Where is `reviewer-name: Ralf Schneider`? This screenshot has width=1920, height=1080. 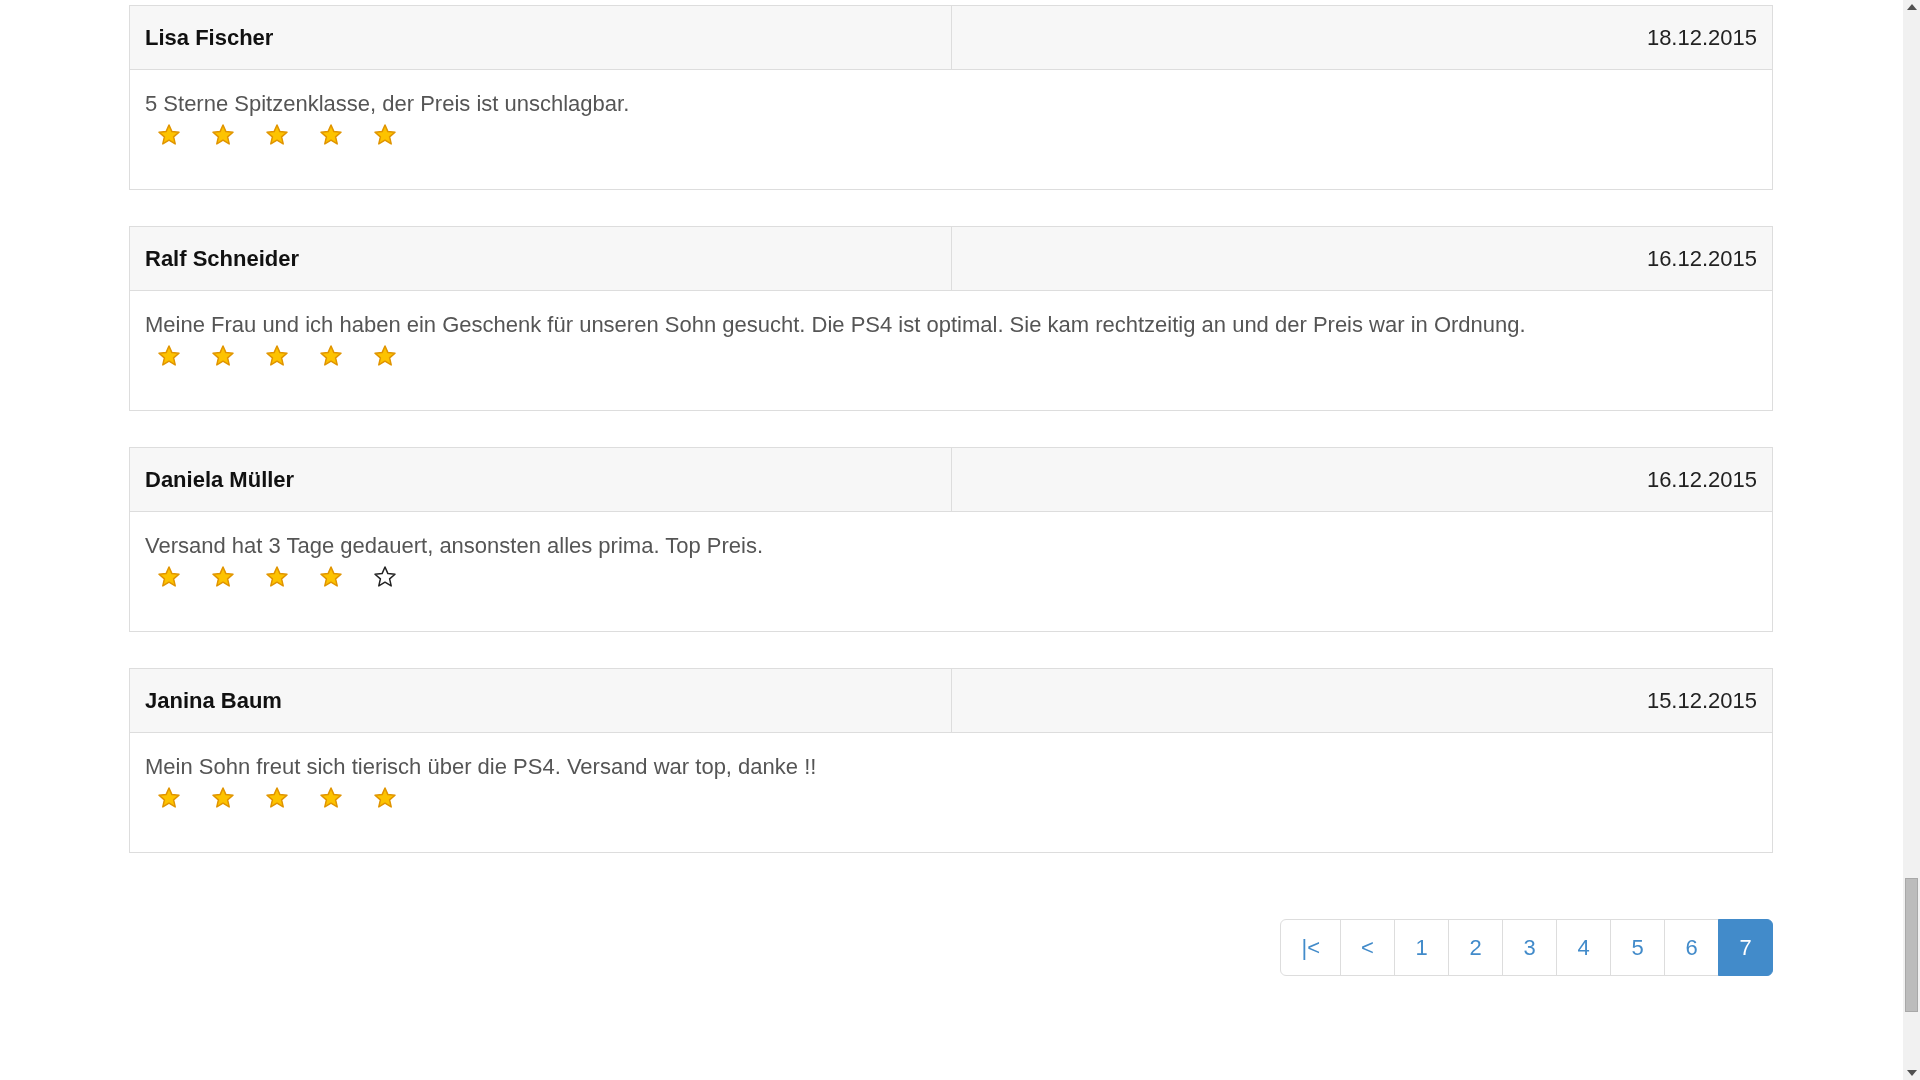 reviewer-name: Ralf Schneider is located at coordinates (222, 259).